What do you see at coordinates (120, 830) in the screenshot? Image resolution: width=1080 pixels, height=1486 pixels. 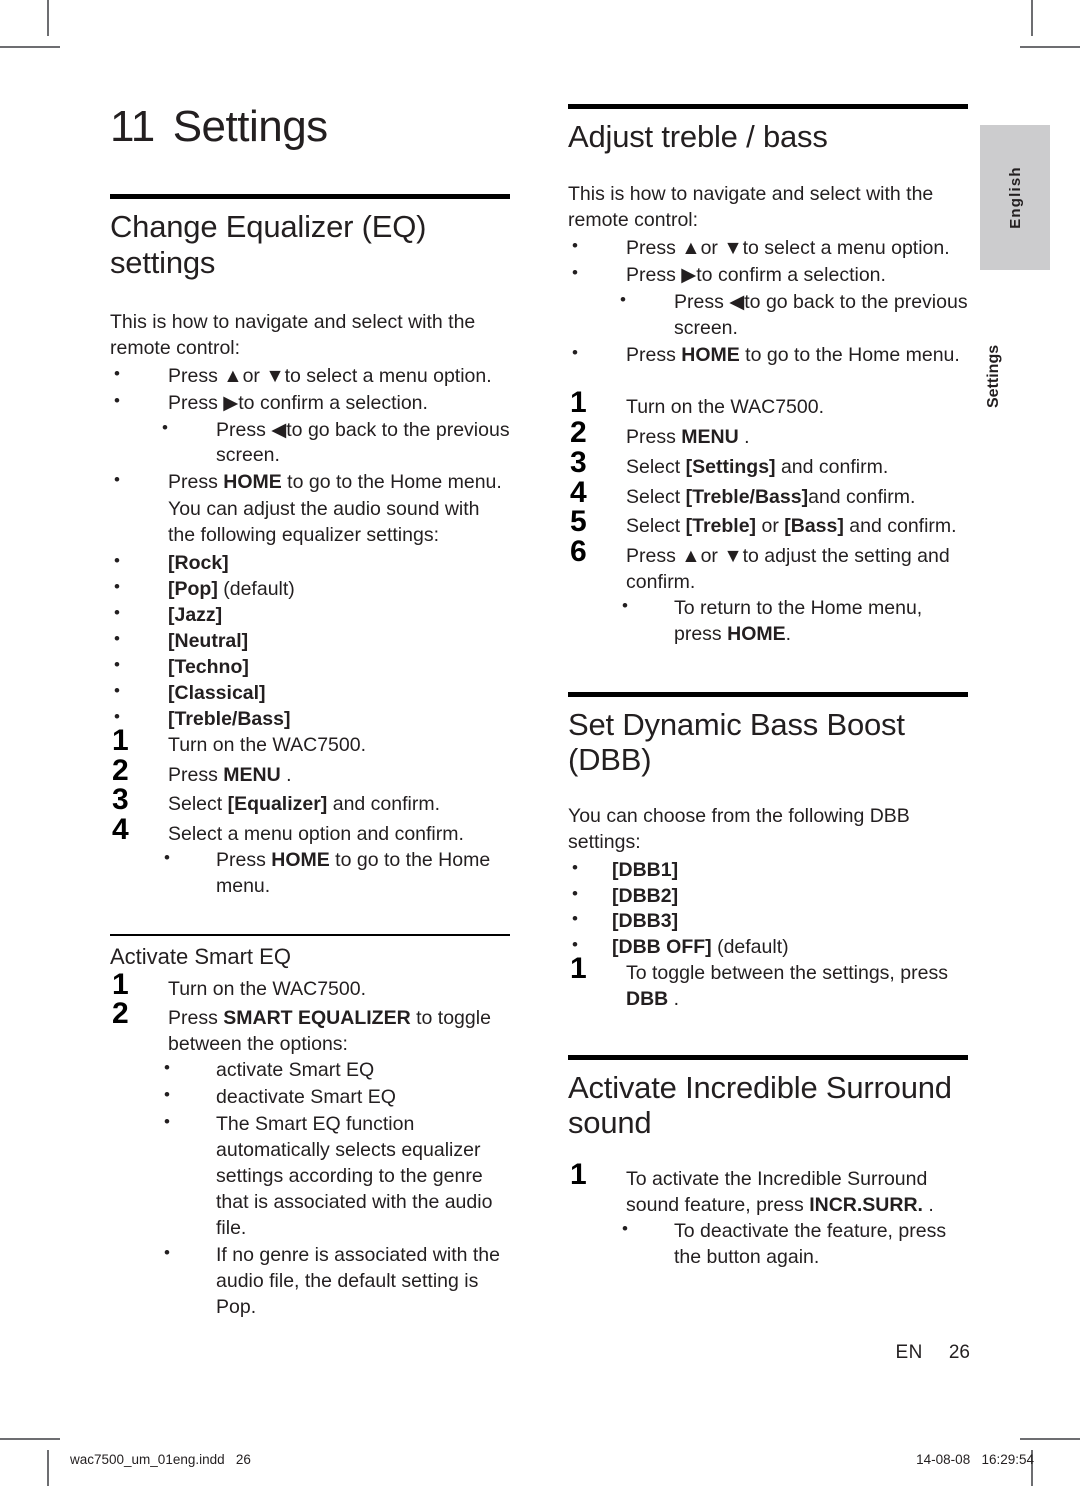 I see `step-number: 4` at bounding box center [120, 830].